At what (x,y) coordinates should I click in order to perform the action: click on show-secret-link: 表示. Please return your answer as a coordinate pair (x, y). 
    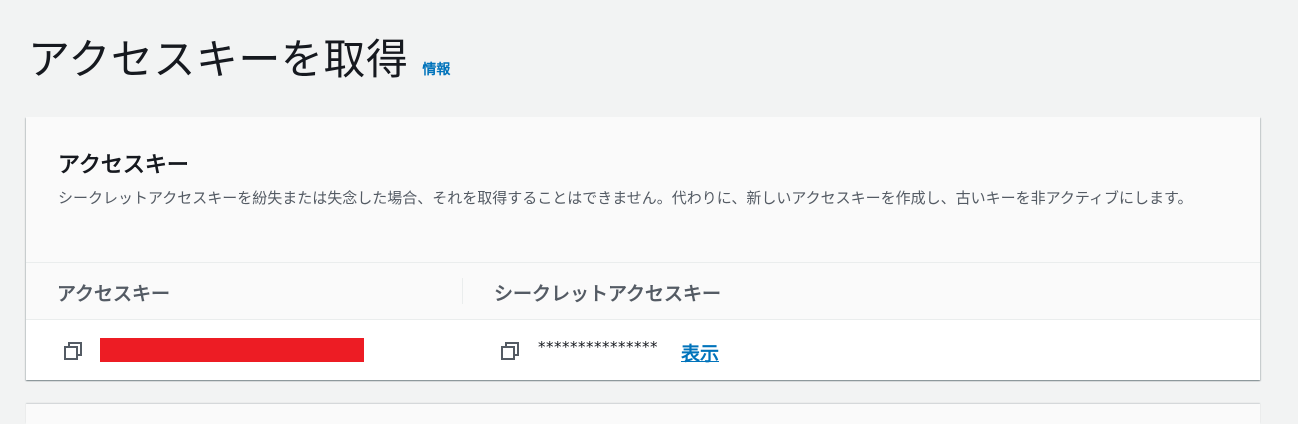
    Looking at the image, I should click on (700, 352).